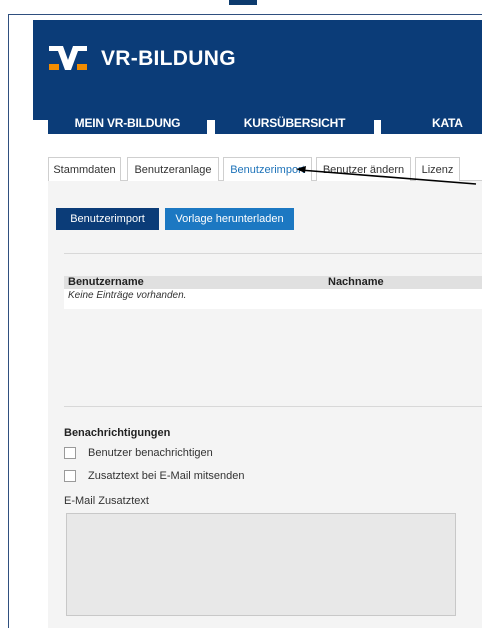  I want to click on tab-lizenz: Lizenz, so click(437, 169).